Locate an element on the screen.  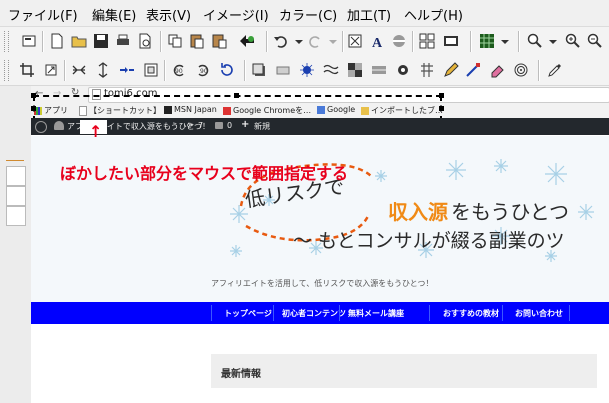
wp-new: 新規 is located at coordinates (262, 126).